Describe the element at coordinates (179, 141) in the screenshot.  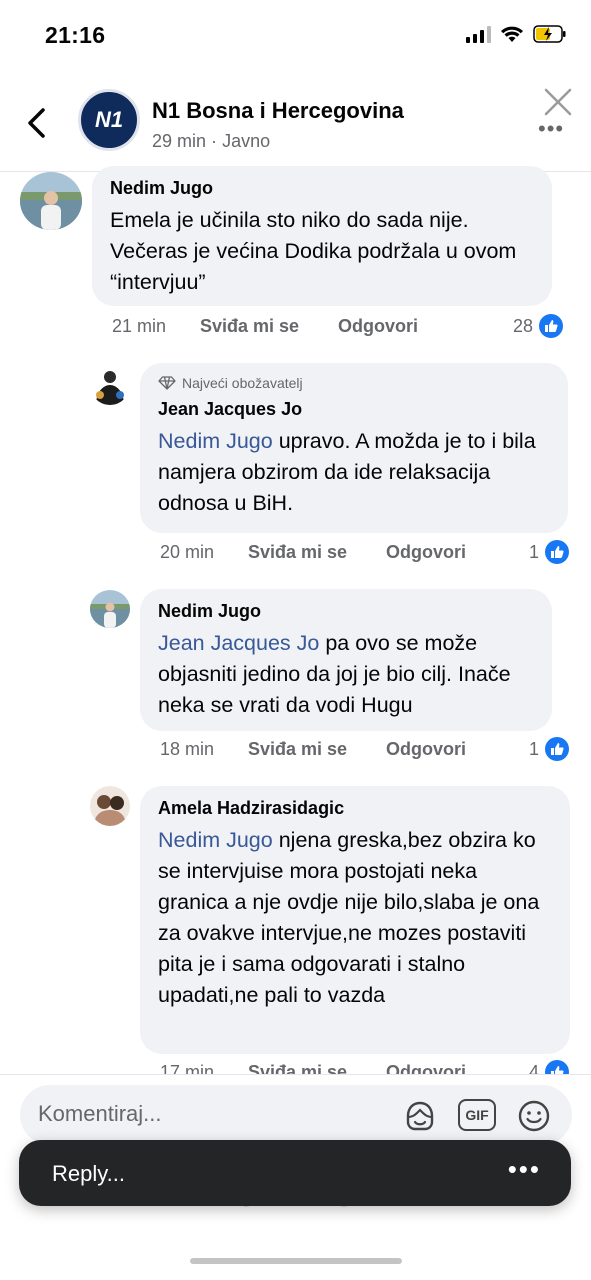
I see `post-time: 29 min` at that location.